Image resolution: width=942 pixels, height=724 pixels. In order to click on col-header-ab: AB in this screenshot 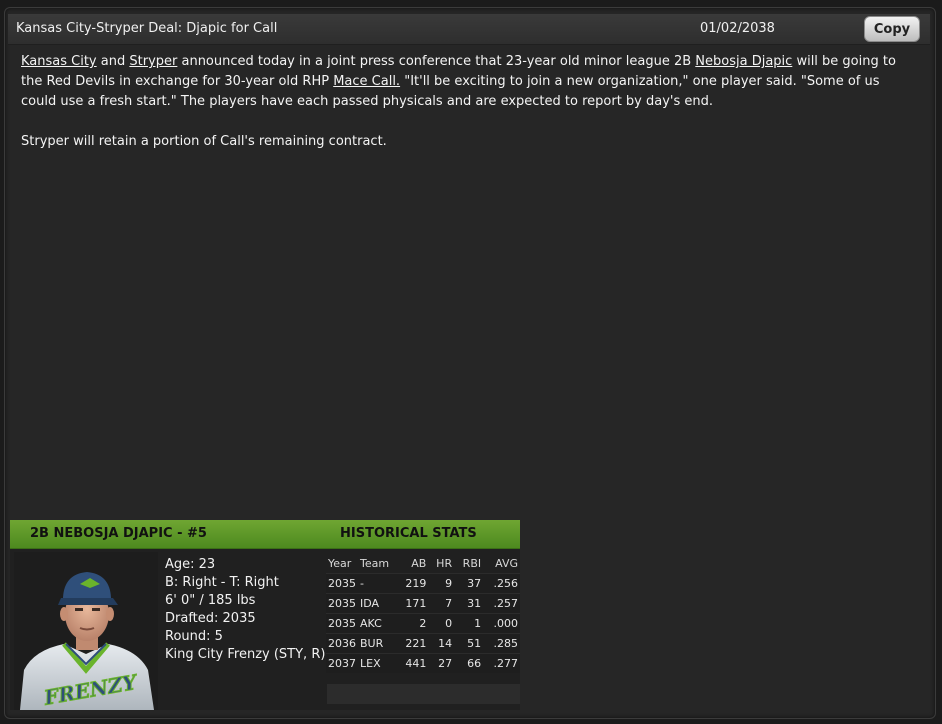, I will do `click(419, 563)`.